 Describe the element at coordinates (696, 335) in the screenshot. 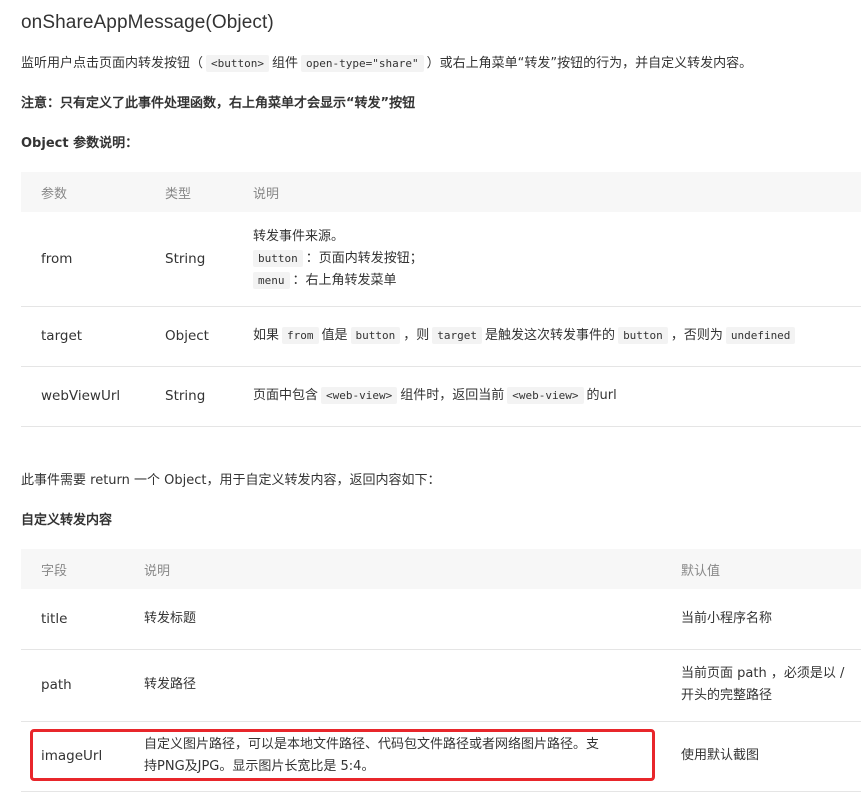

I see `desc-text: ，否则为` at that location.